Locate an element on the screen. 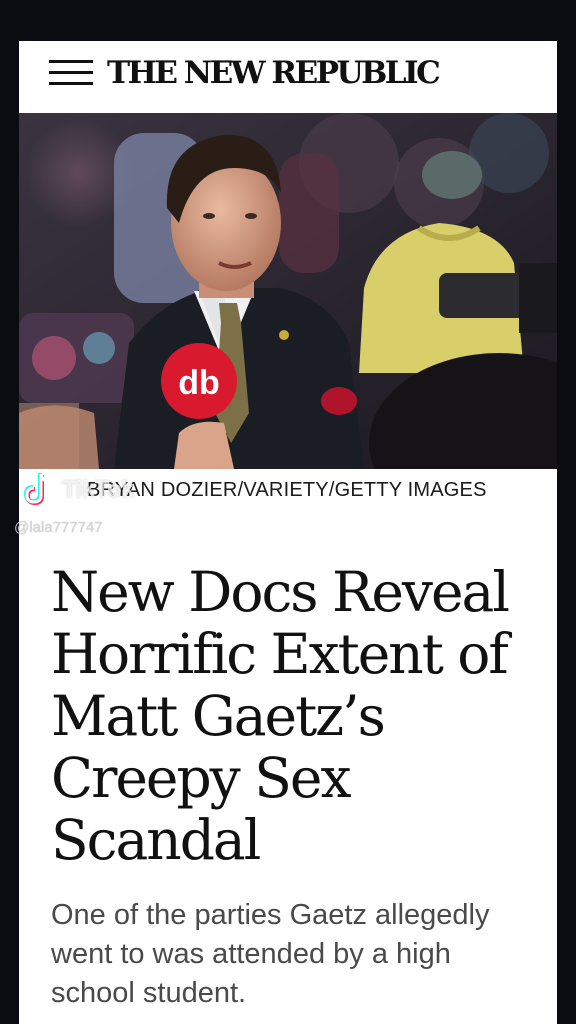 This screenshot has width=576, height=1024. photo-credit: BRYAN DOZIER/VARIETY/GETTY IMAGES is located at coordinates (287, 490).